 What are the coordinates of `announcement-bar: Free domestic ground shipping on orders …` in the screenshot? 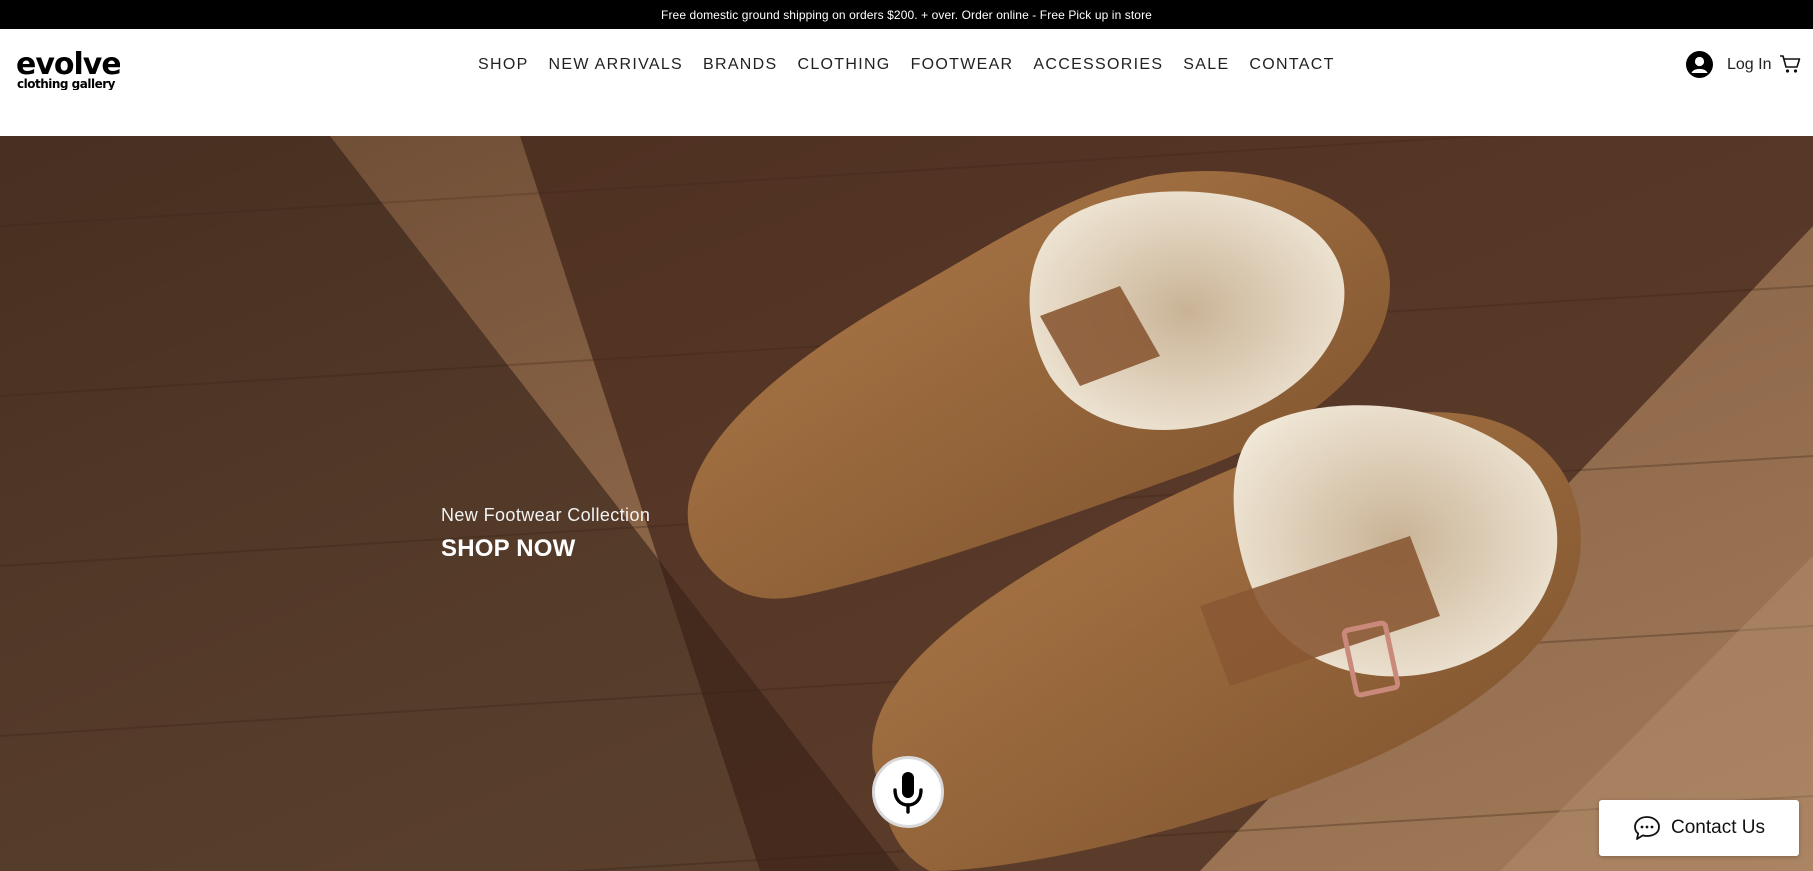 It's located at (906, 14).